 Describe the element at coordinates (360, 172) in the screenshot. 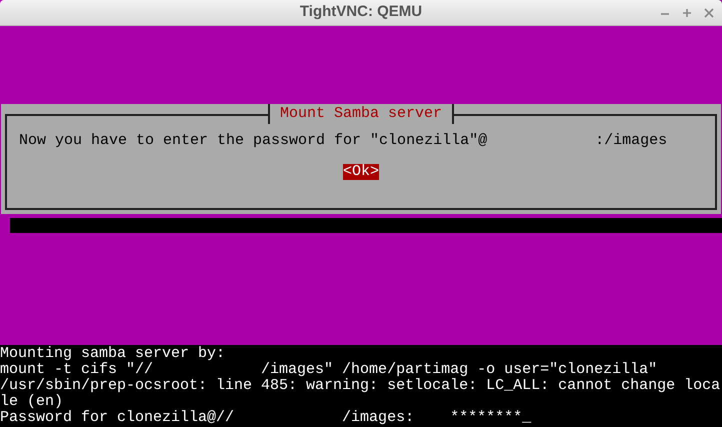

I see `ok-button: <Ok>` at that location.